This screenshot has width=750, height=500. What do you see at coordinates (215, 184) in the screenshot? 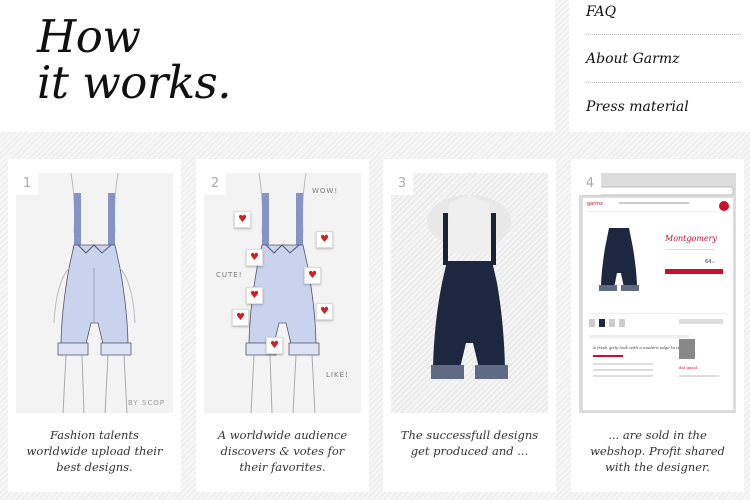
I see `step-number: 2` at bounding box center [215, 184].